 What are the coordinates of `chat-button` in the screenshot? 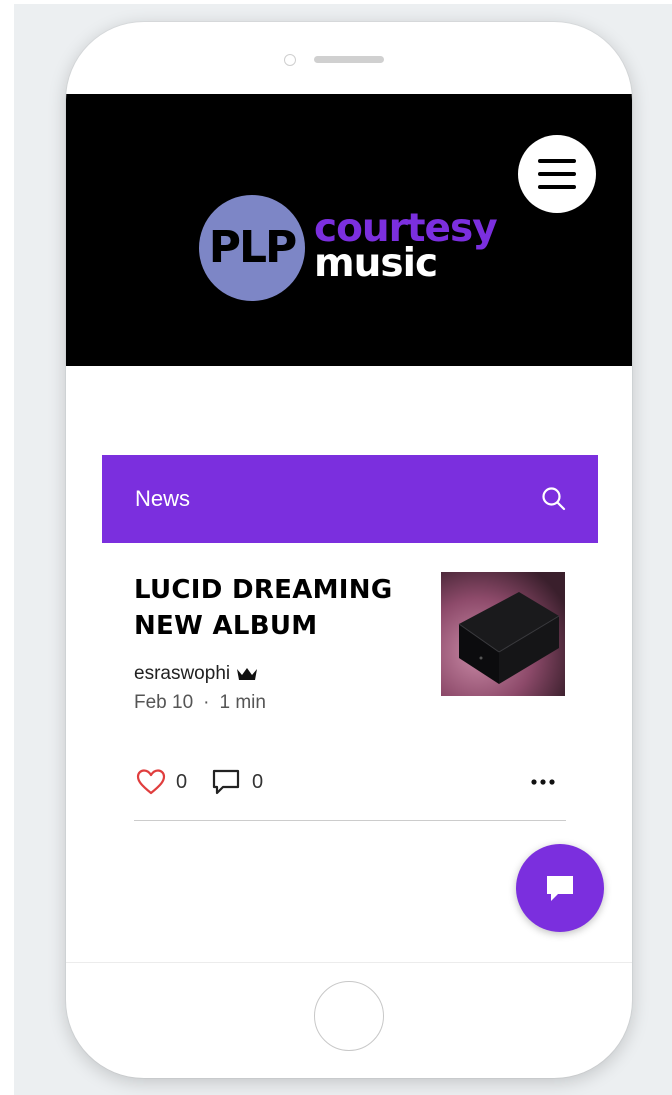 It's located at (560, 888).